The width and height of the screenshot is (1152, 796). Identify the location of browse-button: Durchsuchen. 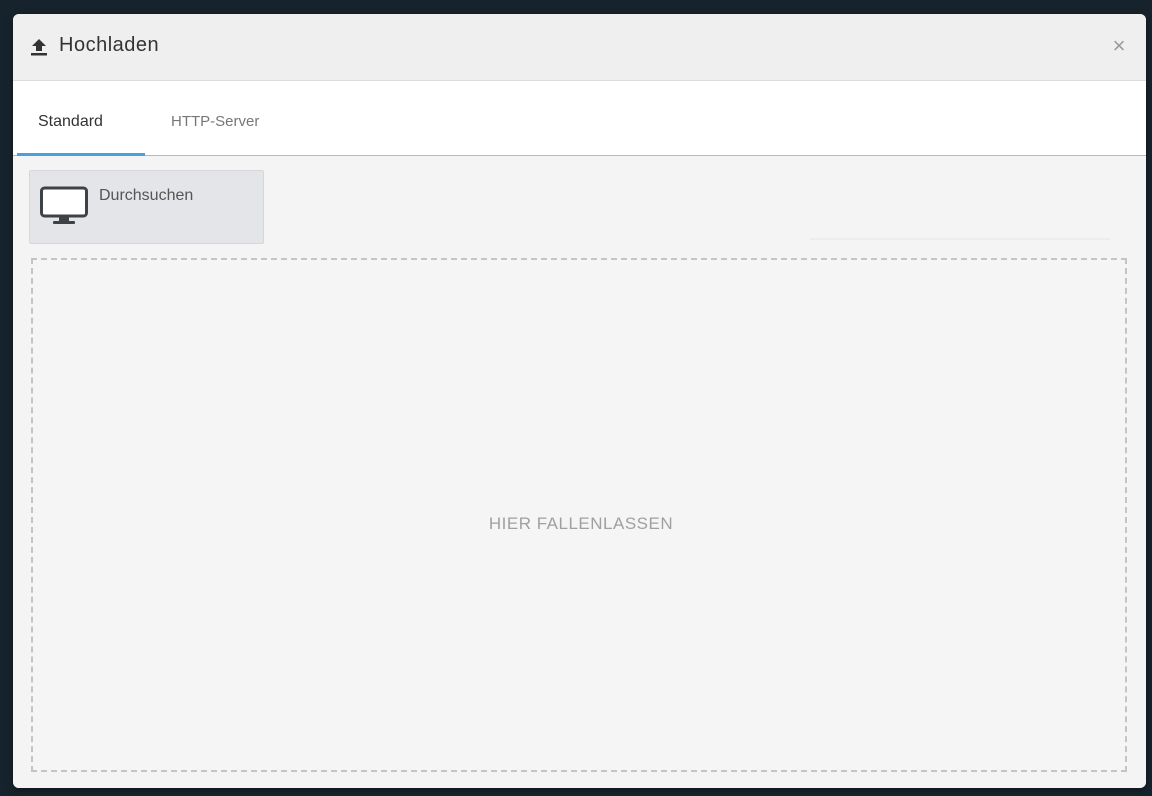
(146, 207).